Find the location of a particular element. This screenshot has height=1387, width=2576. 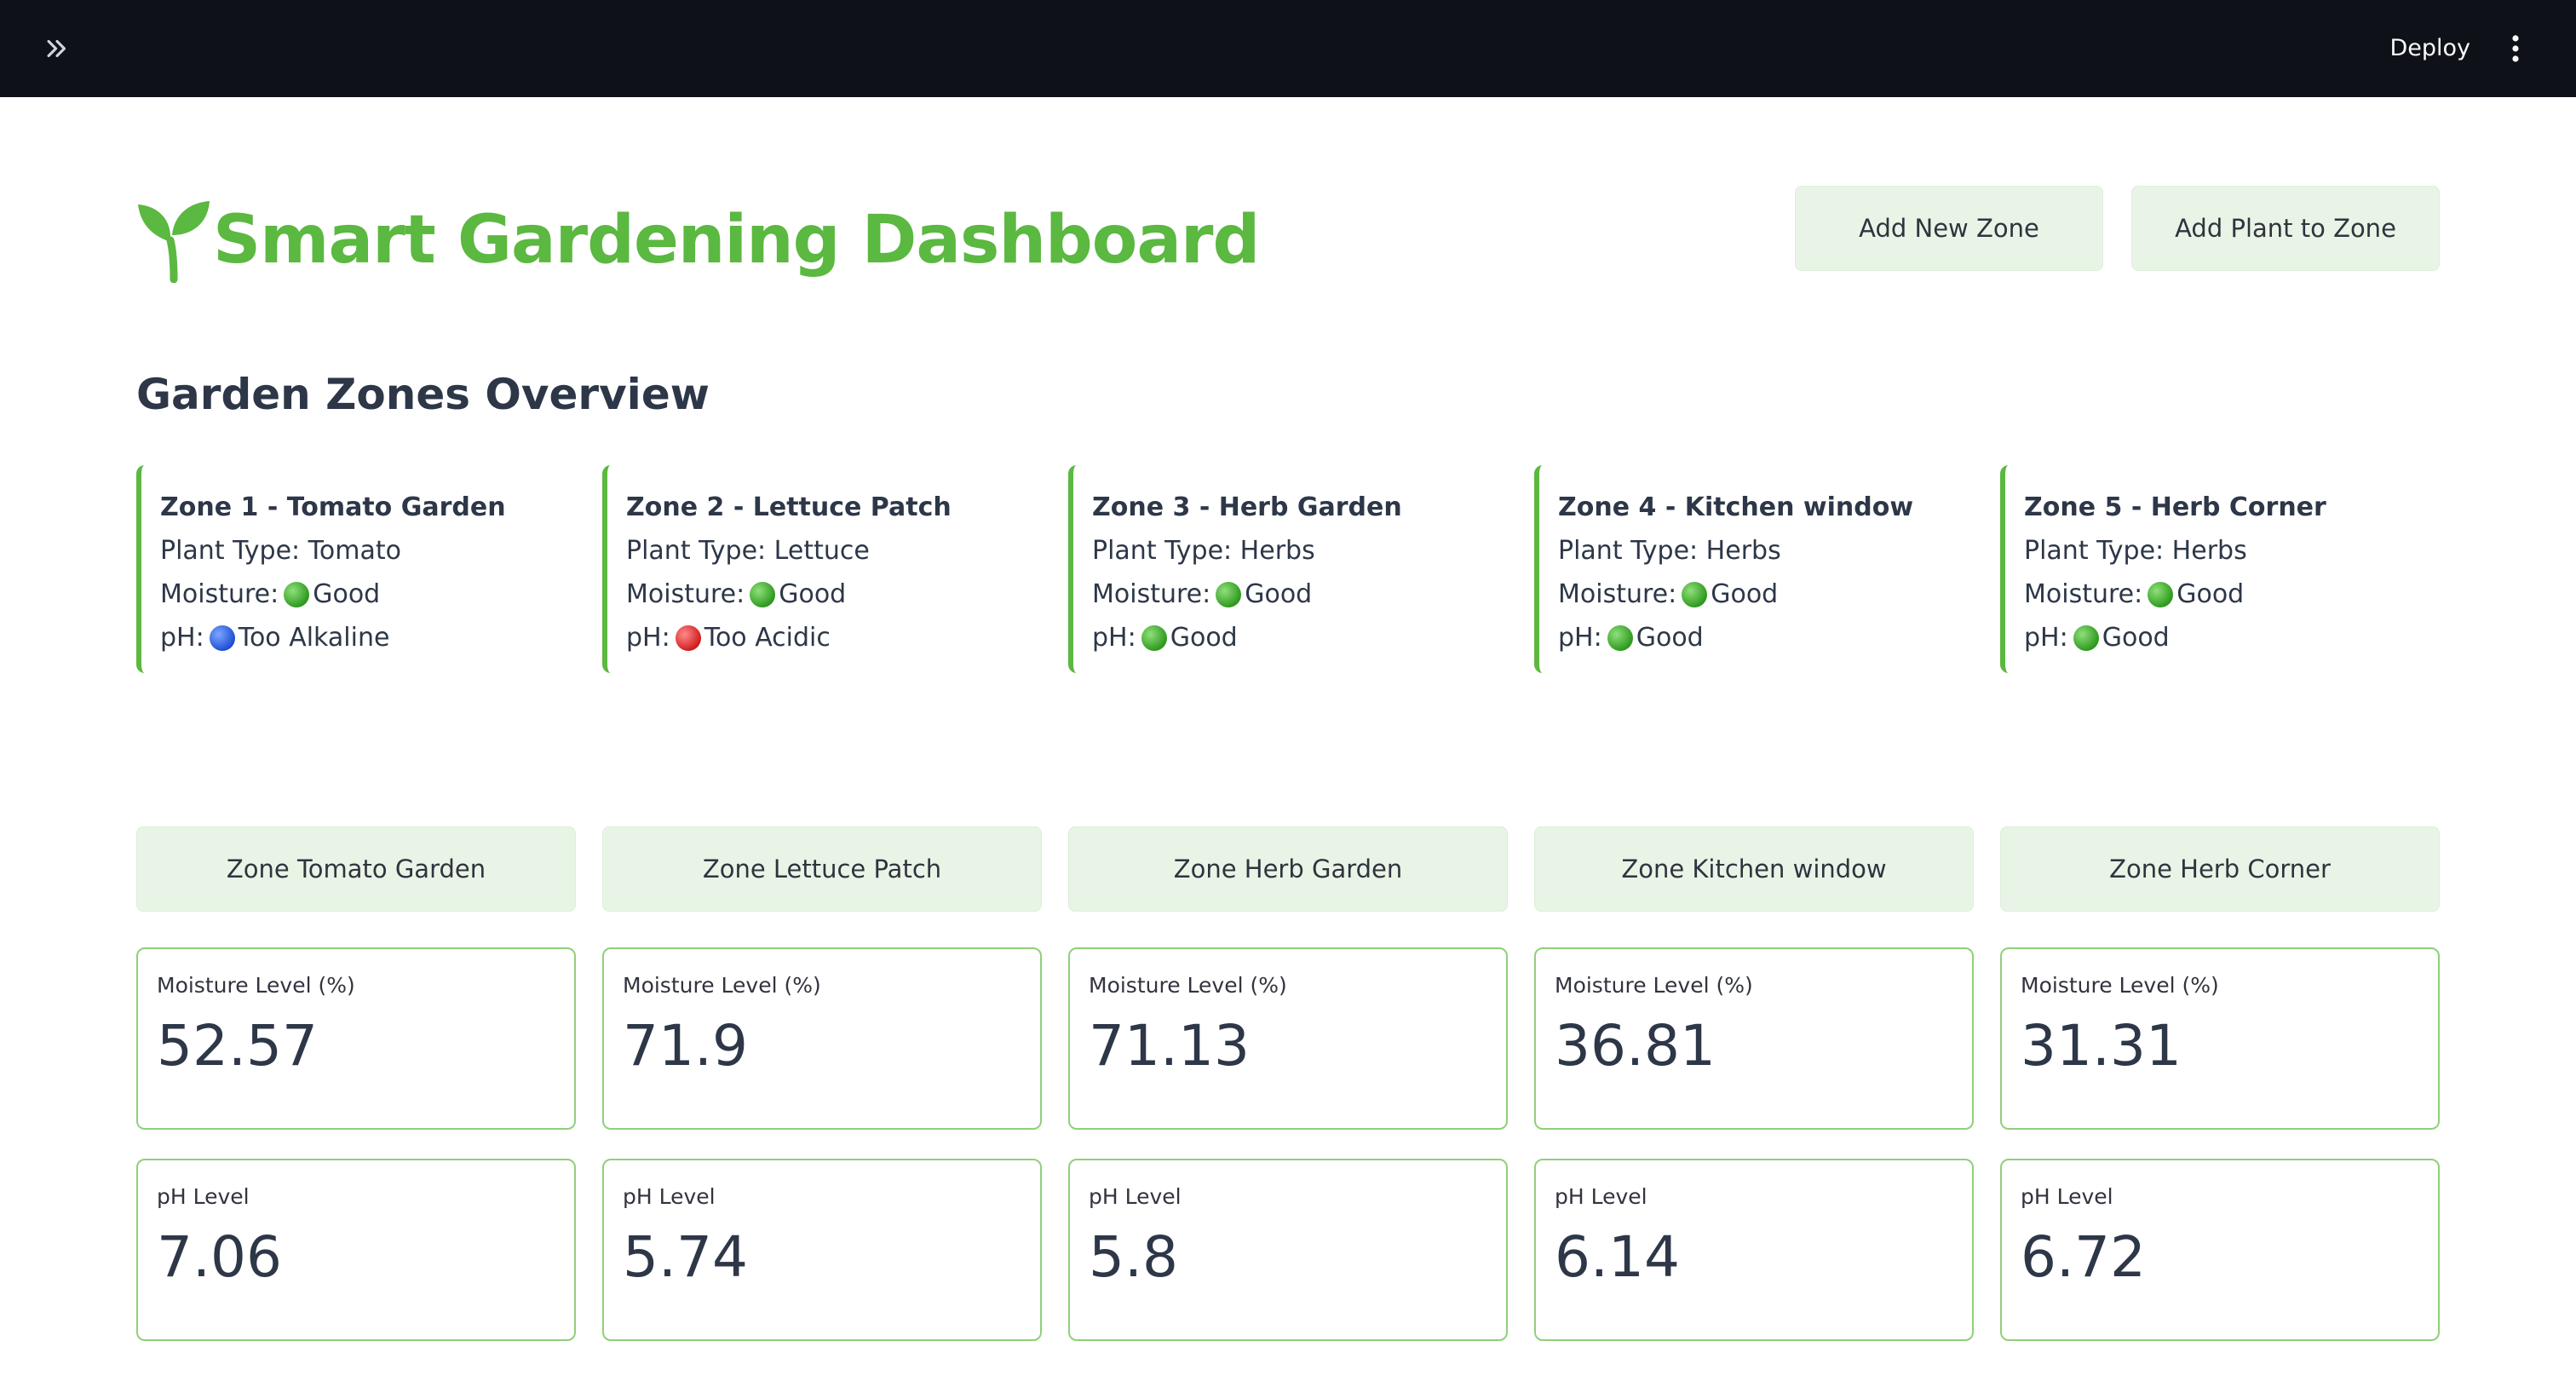

zone-name: Zone 4 - Kitchen window is located at coordinates (1736, 507).